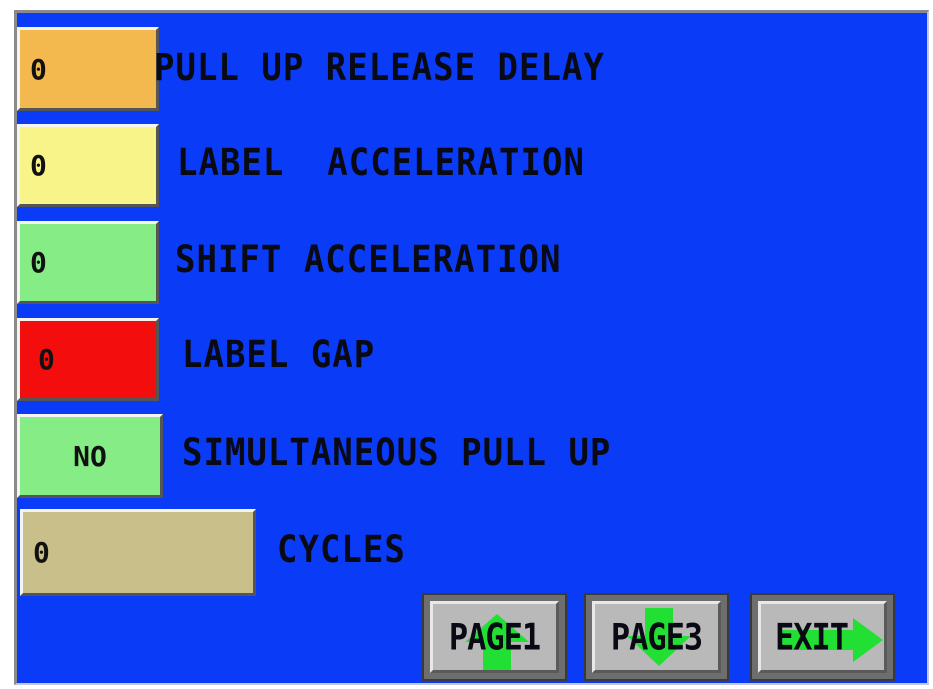 This screenshot has width=933, height=689. Describe the element at coordinates (41, 552) in the screenshot. I see `cycles-value: 0` at that location.